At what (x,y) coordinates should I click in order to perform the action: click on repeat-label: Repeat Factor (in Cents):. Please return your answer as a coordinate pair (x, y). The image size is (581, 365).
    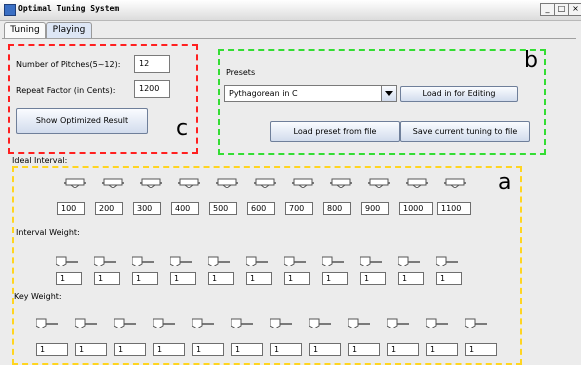
    Looking at the image, I should click on (66, 90).